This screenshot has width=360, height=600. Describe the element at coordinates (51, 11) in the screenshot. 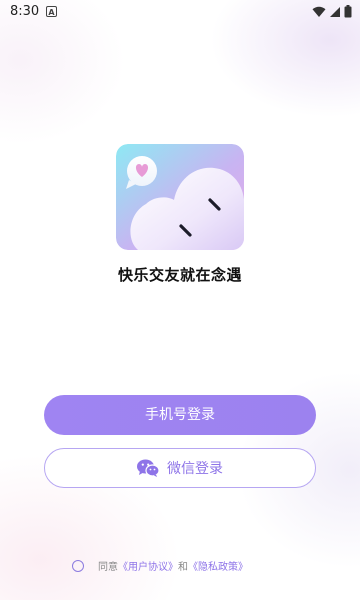

I see `notification-icon: A` at that location.